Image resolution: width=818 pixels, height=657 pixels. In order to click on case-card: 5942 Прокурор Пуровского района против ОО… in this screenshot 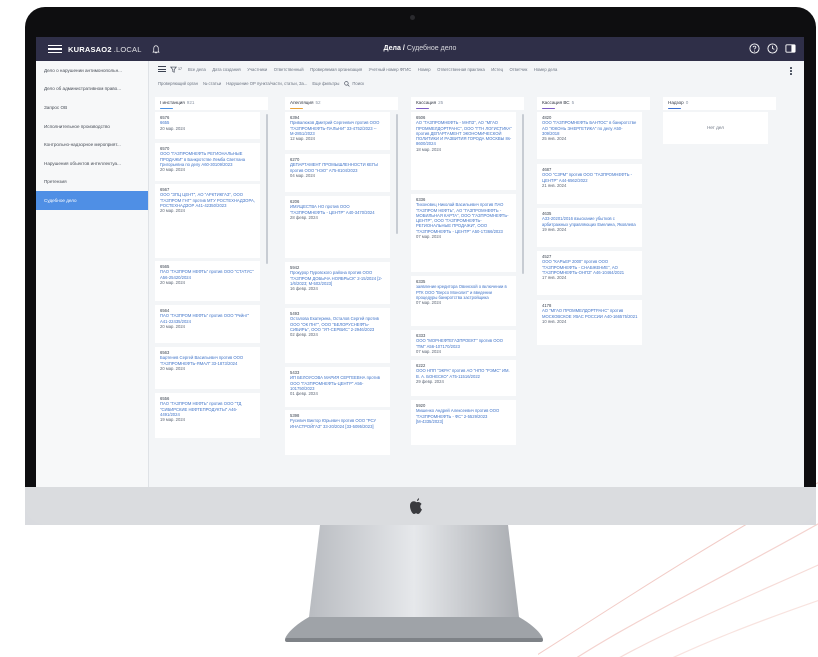, I will do `click(337, 283)`.